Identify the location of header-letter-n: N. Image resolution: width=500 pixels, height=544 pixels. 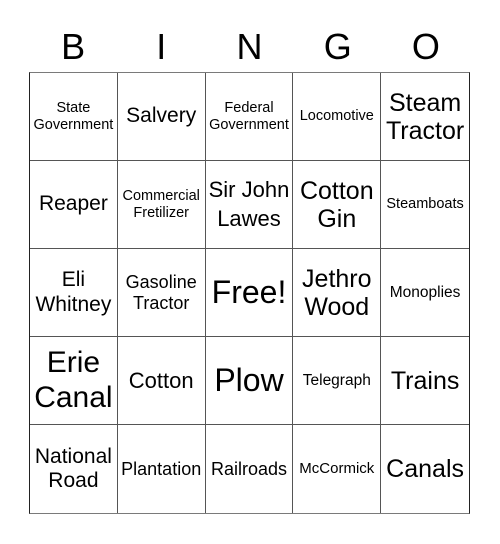
(249, 46).